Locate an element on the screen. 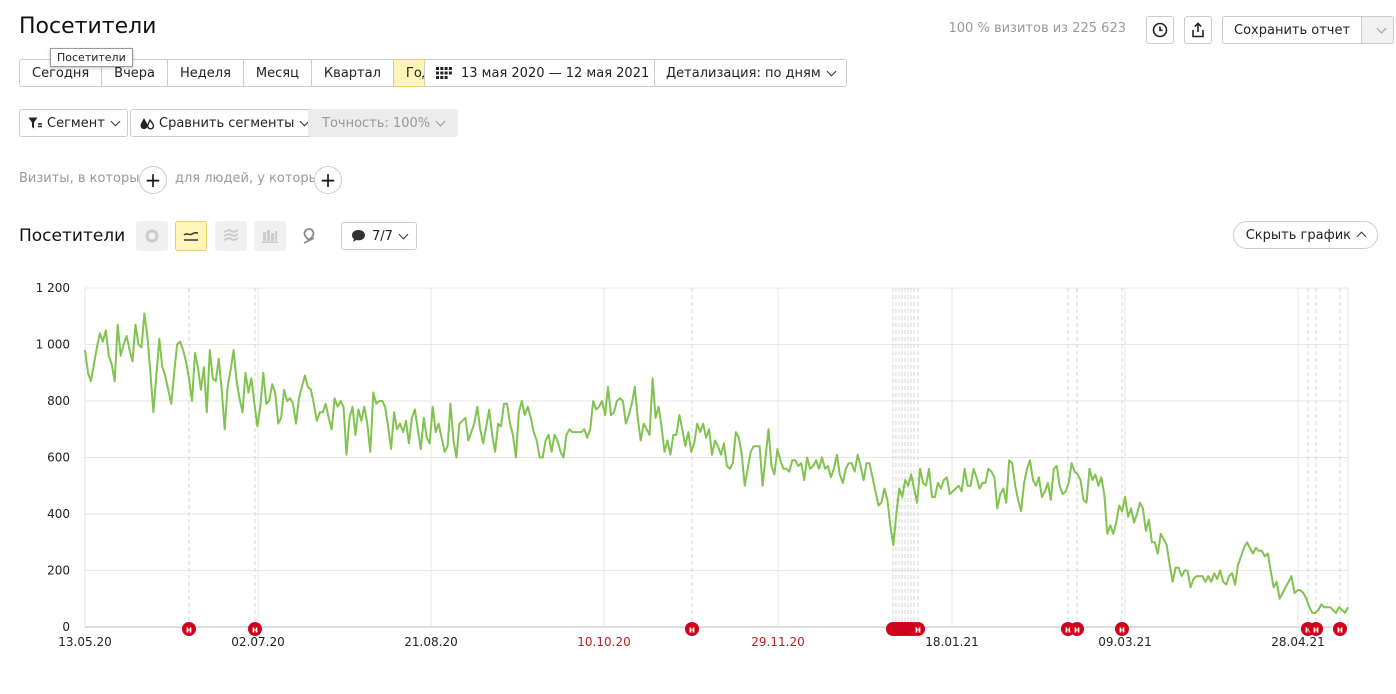 The image size is (1396, 694). bar-chart-icon is located at coordinates (270, 236).